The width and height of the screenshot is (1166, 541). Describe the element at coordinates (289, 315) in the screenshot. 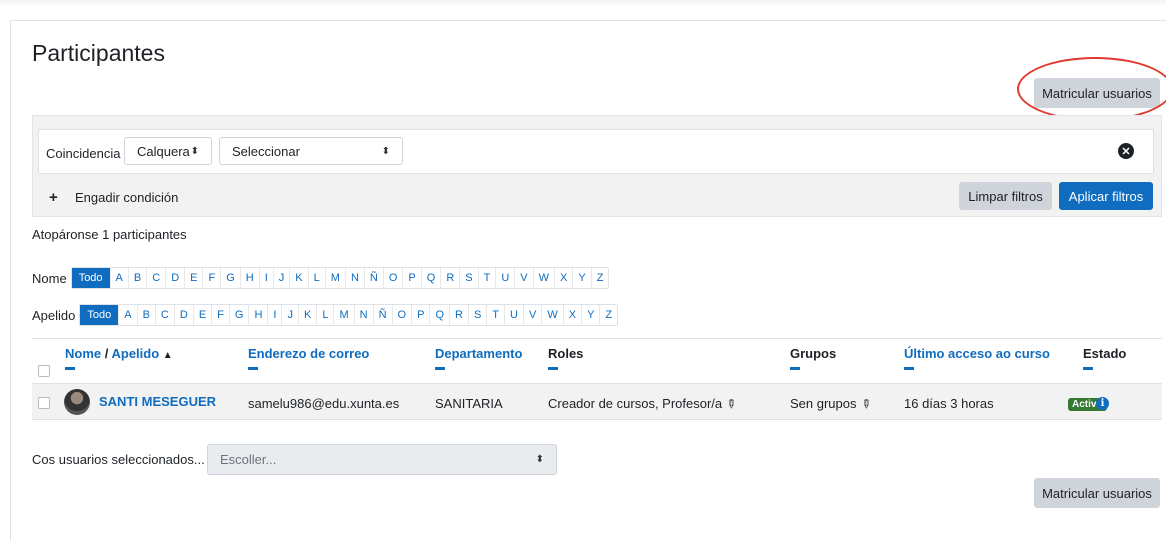

I see `last-initial-j: J` at that location.